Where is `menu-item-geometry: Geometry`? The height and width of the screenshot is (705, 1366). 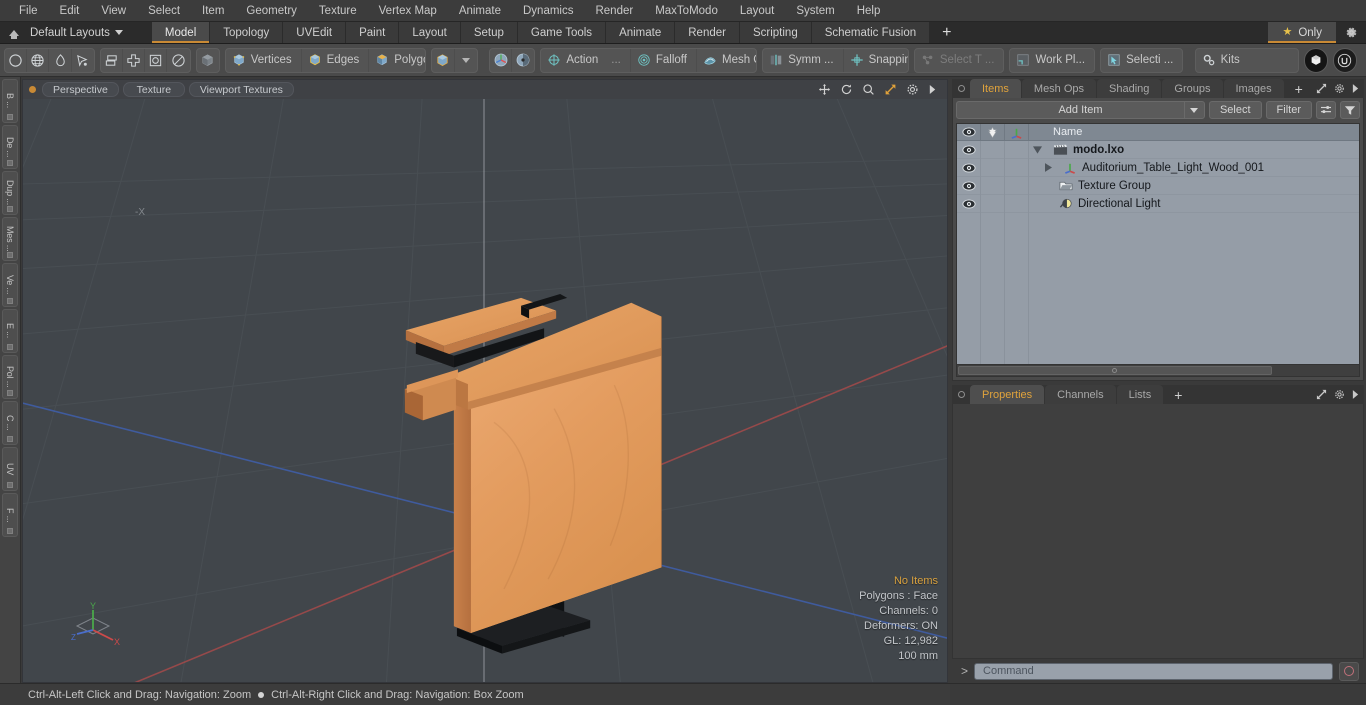 menu-item-geometry: Geometry is located at coordinates (271, 11).